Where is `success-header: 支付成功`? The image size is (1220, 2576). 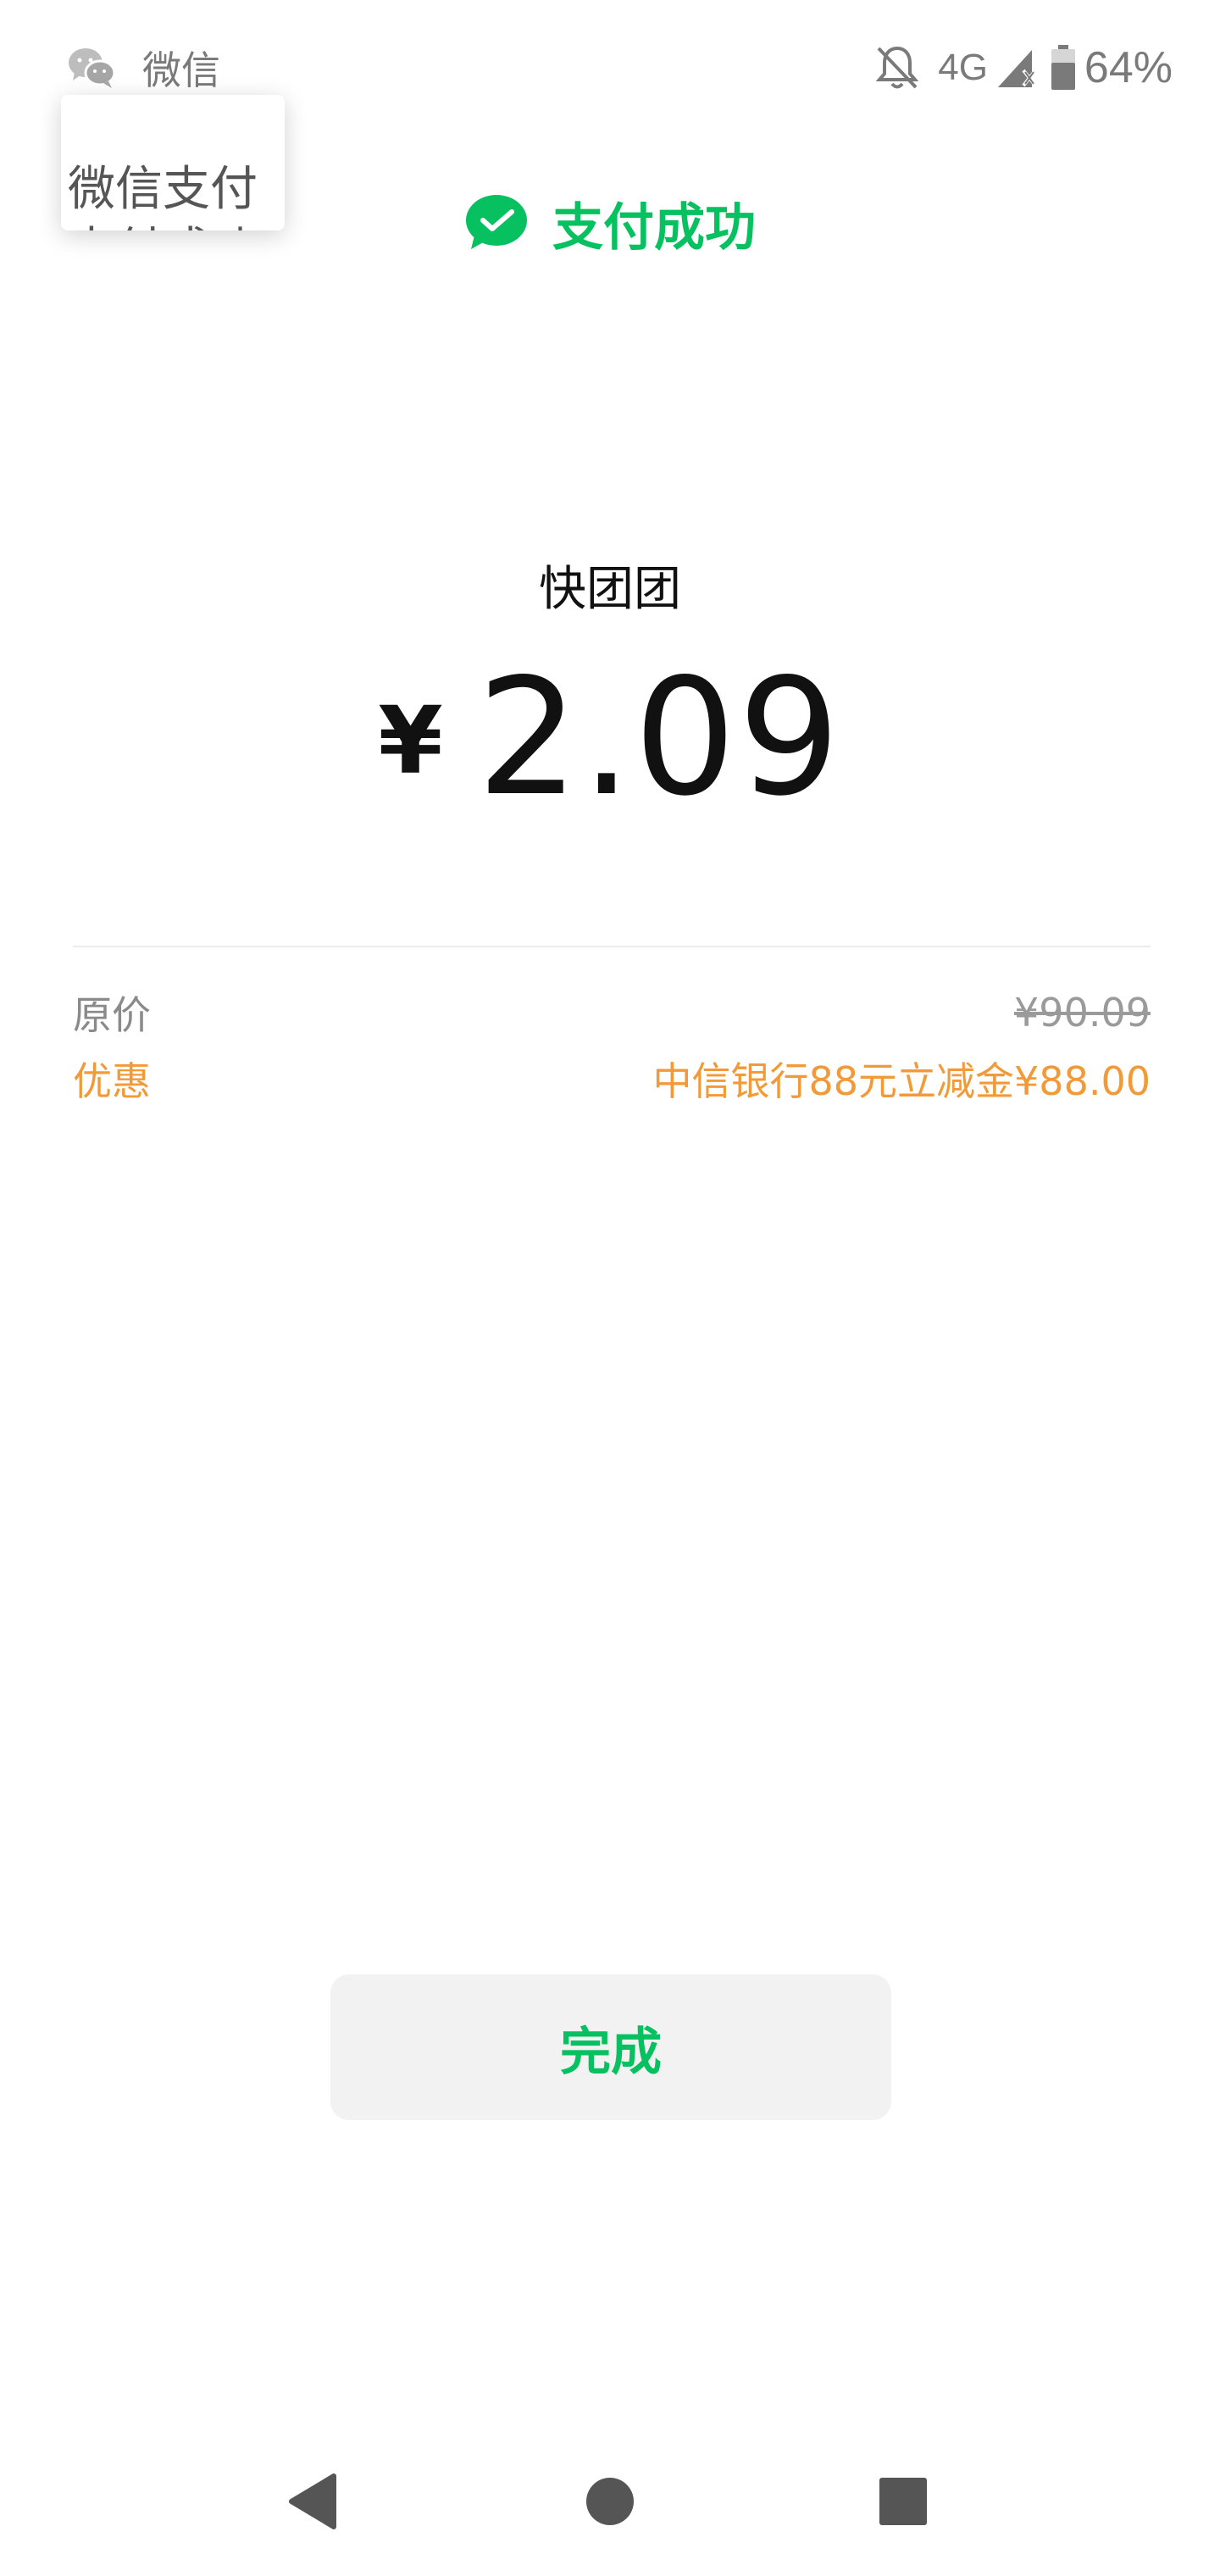 success-header: 支付成功 is located at coordinates (610, 223).